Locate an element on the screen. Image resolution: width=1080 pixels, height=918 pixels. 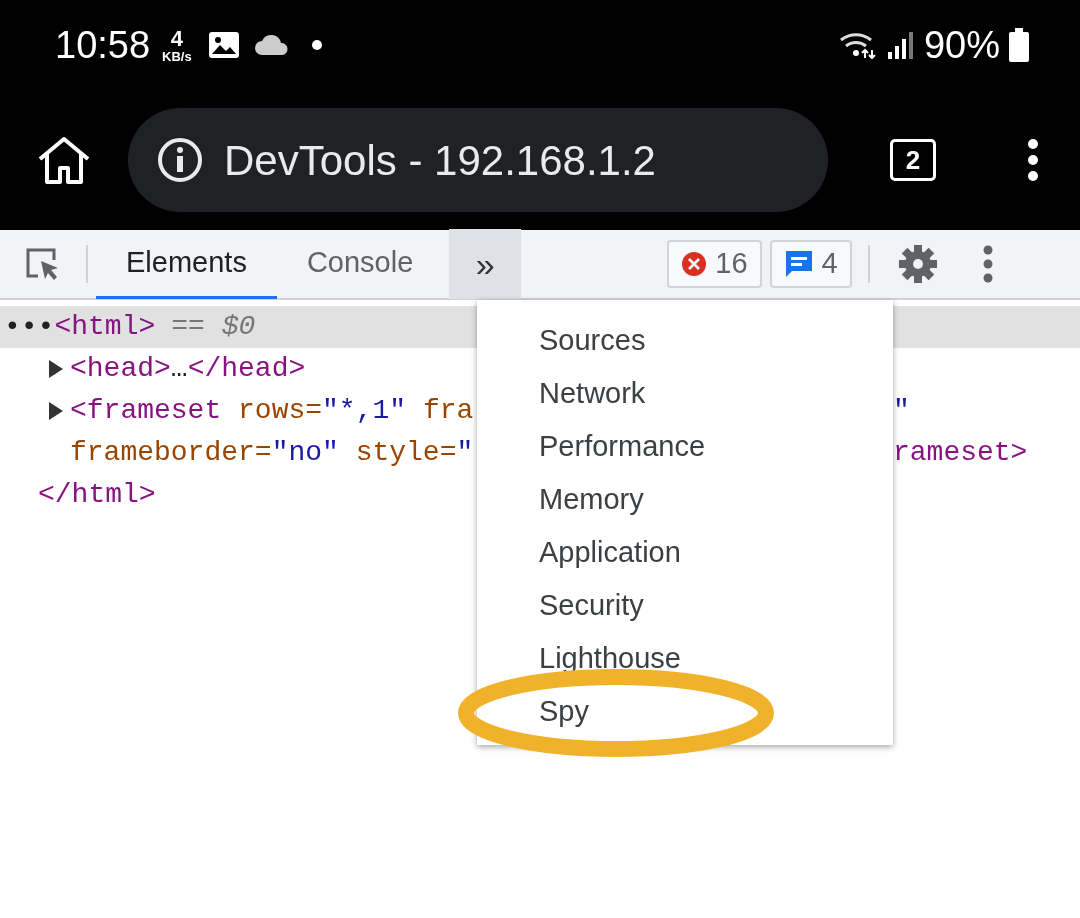
battery-level: 90% is located at coordinates (961, 45).